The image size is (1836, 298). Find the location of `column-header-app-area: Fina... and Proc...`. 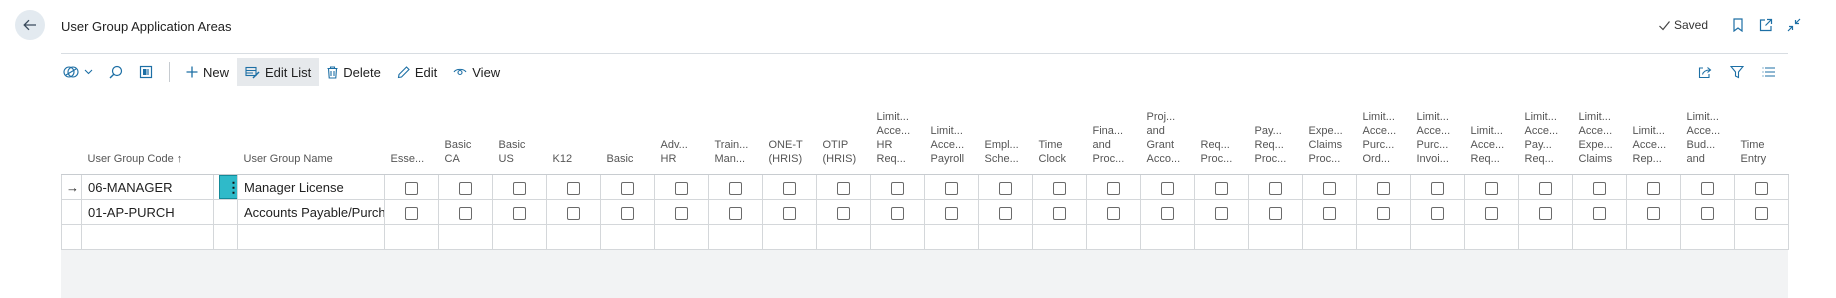

column-header-app-area: Fina... and Proc... is located at coordinates (1113, 135).